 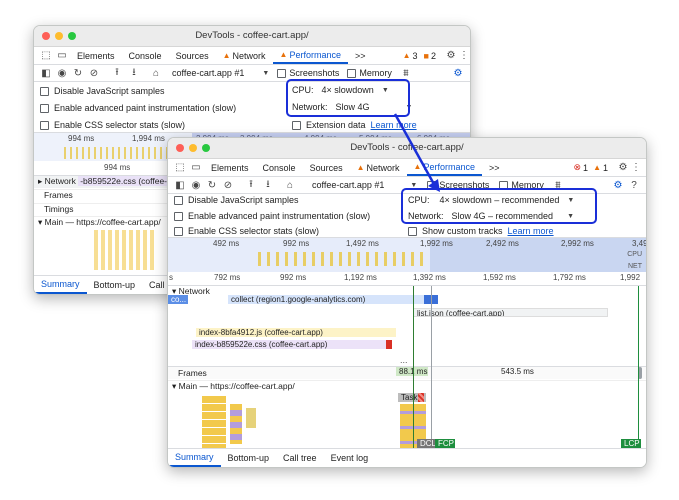 What do you see at coordinates (360, 167) in the screenshot?
I see `warning-icon: ▲` at bounding box center [360, 167].